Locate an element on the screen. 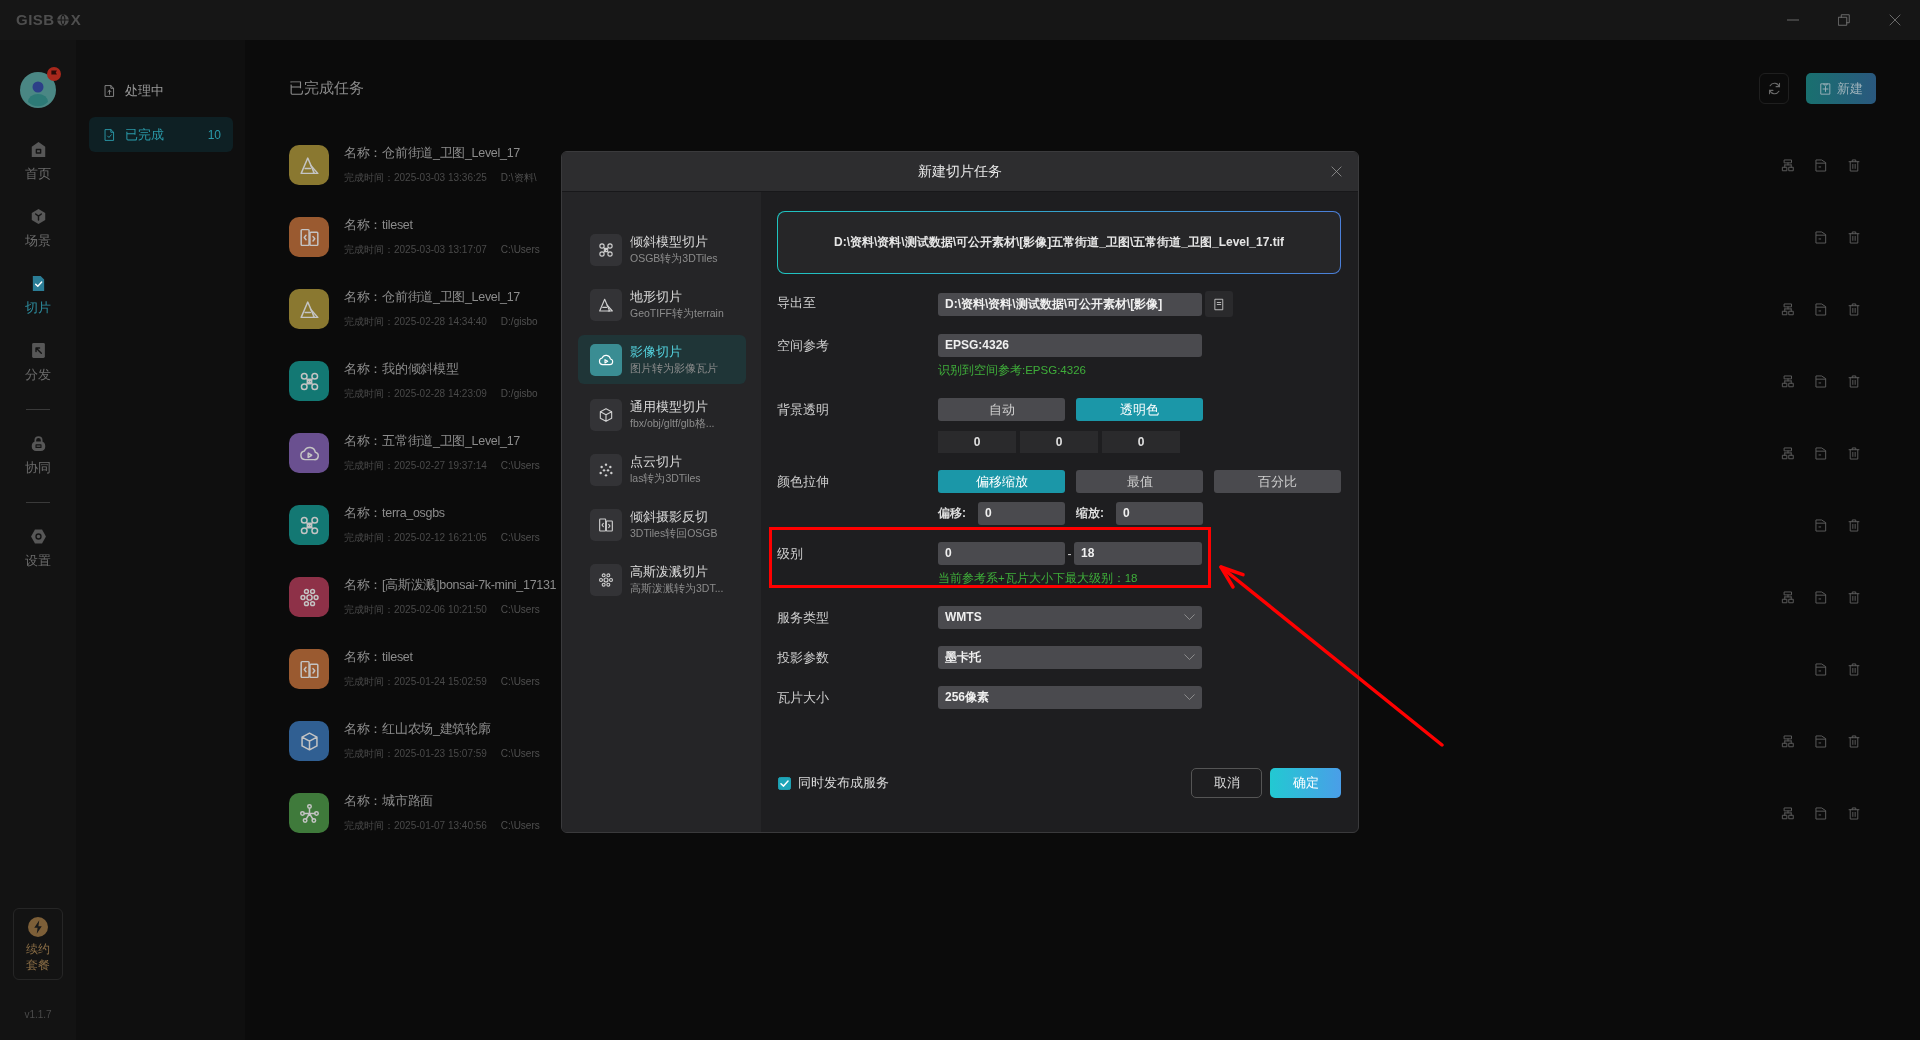  option-button: 最值 is located at coordinates (1139, 481).